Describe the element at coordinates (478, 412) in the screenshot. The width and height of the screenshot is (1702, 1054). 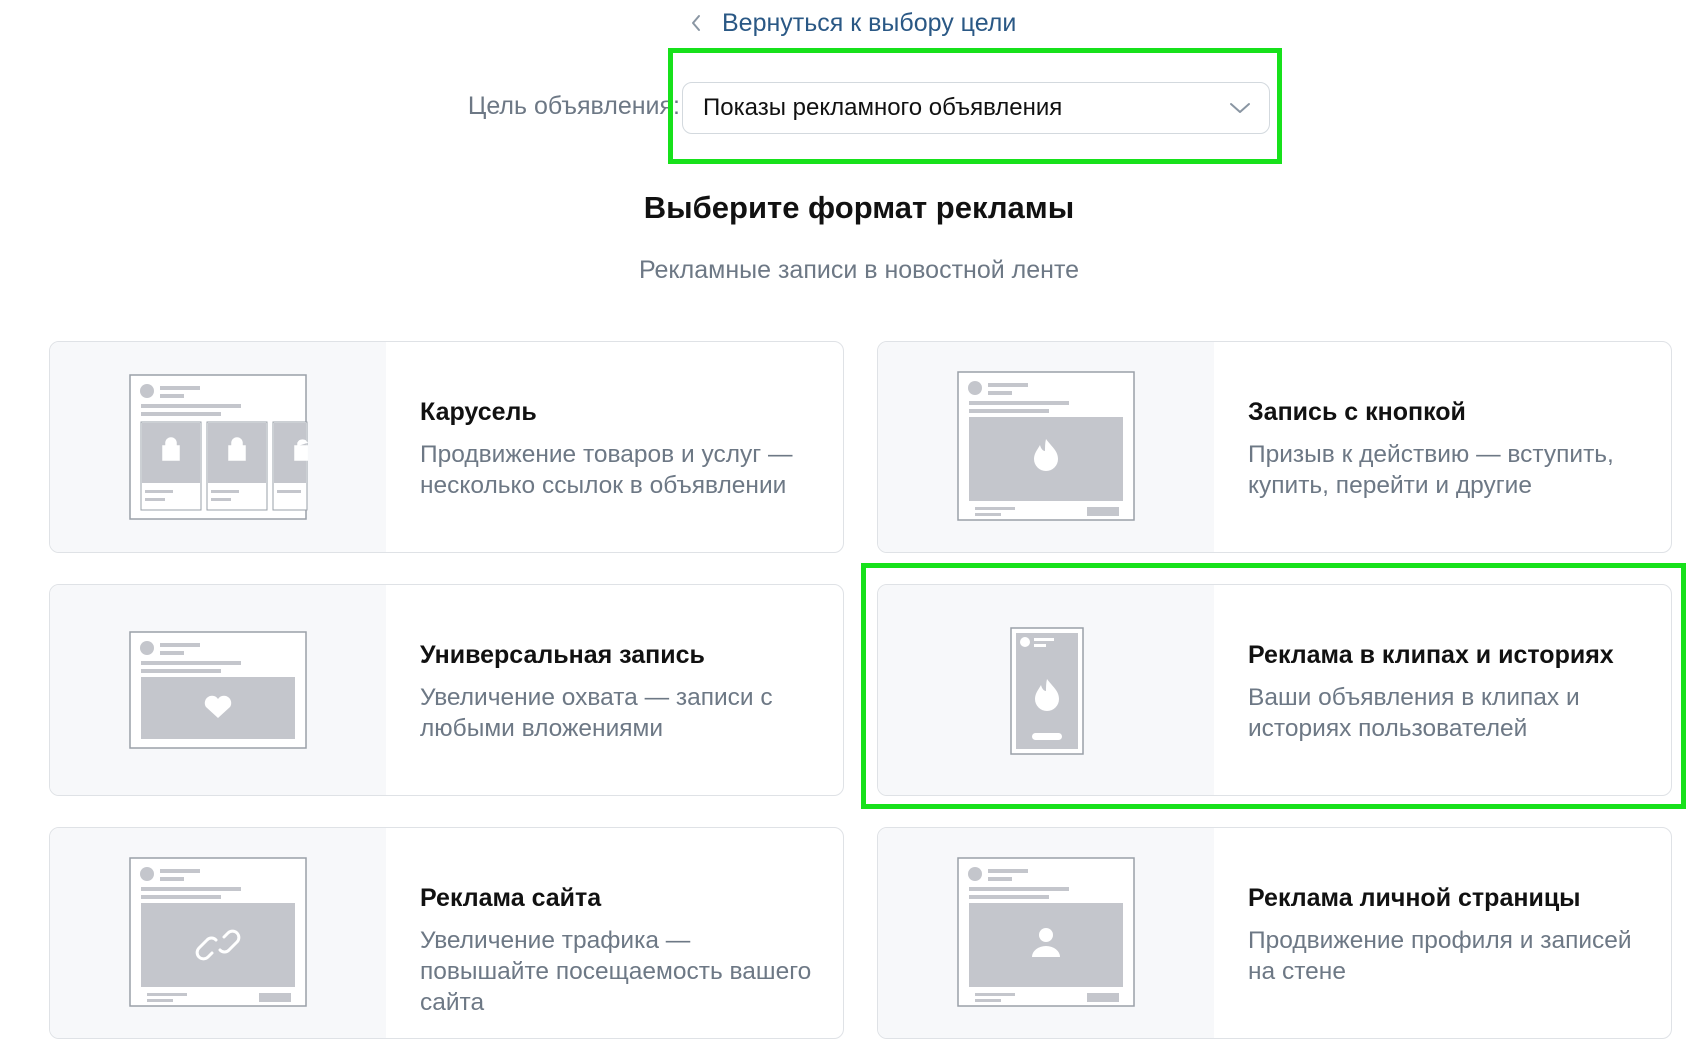
I see `card-title: Карусель` at that location.